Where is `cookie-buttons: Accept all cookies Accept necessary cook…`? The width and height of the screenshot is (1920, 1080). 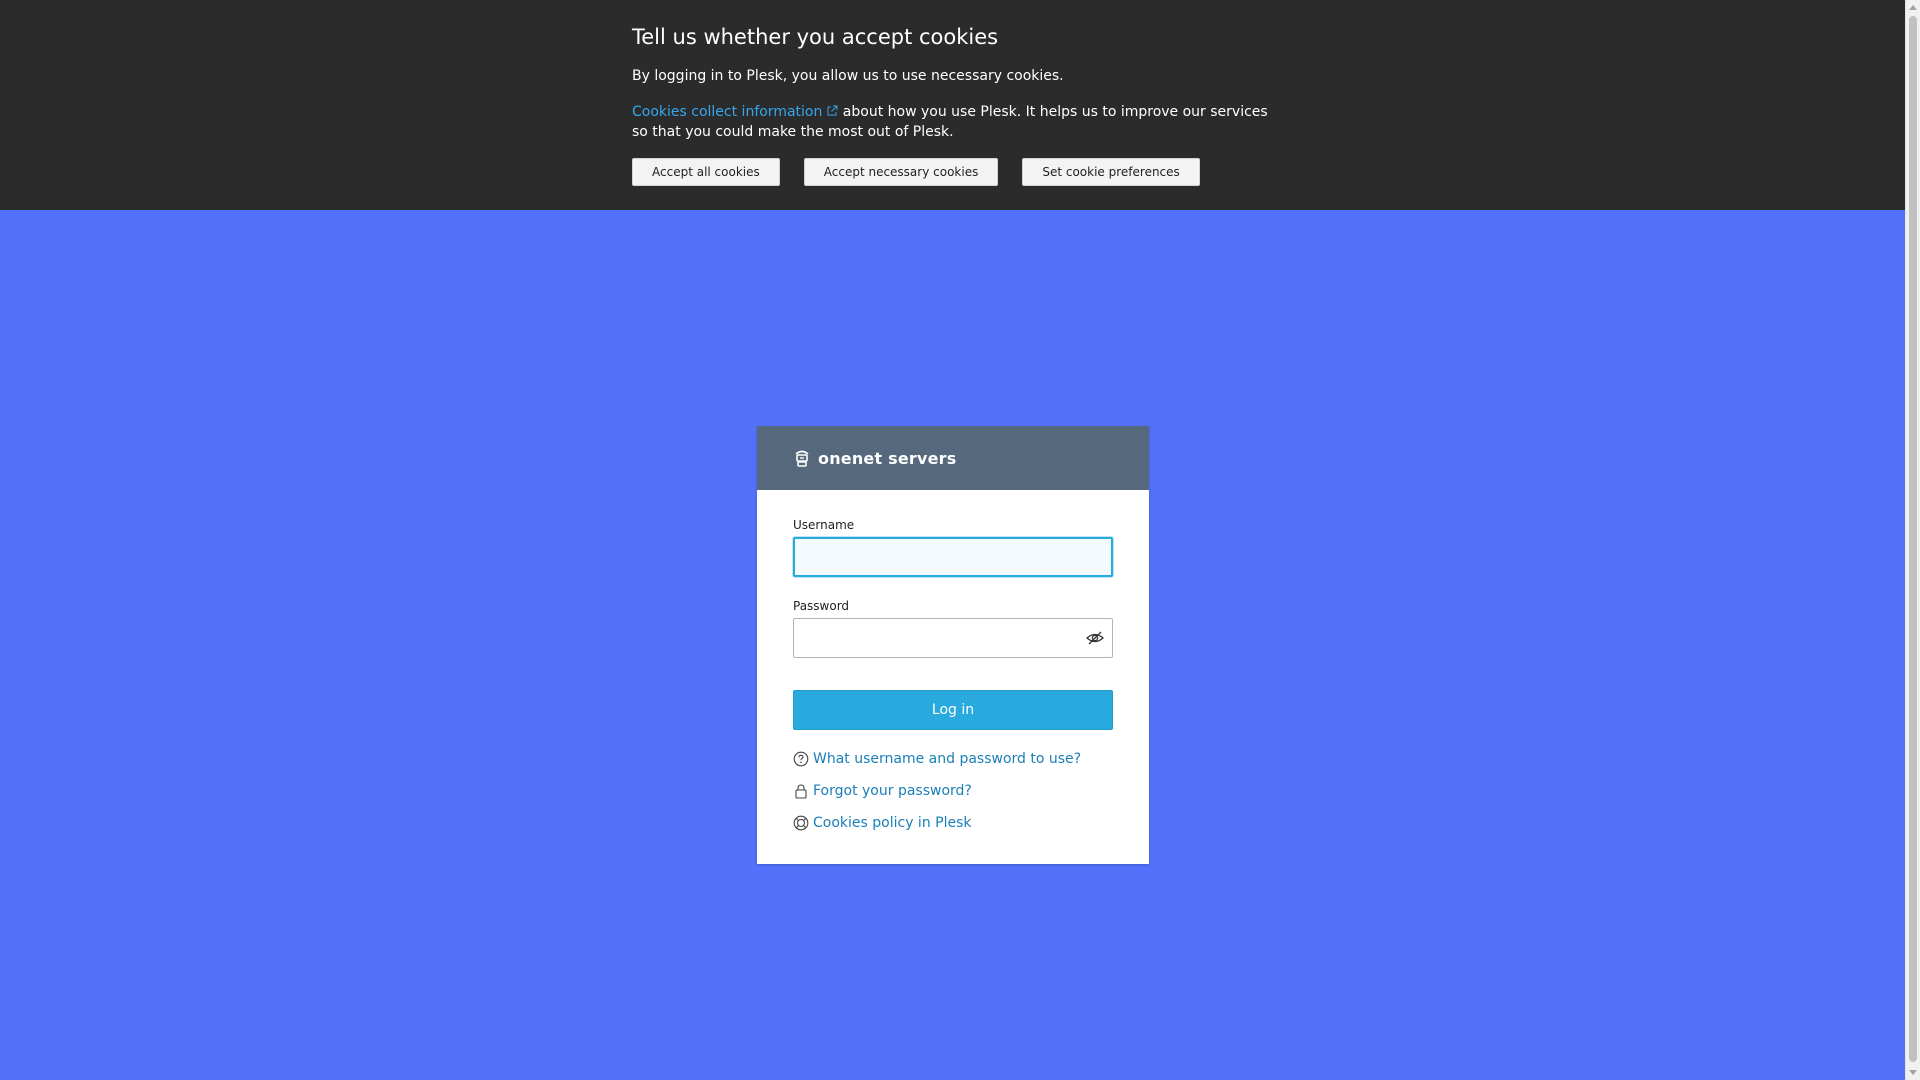
cookie-buttons: Accept all cookies Accept necessary cook… is located at coordinates (957, 172).